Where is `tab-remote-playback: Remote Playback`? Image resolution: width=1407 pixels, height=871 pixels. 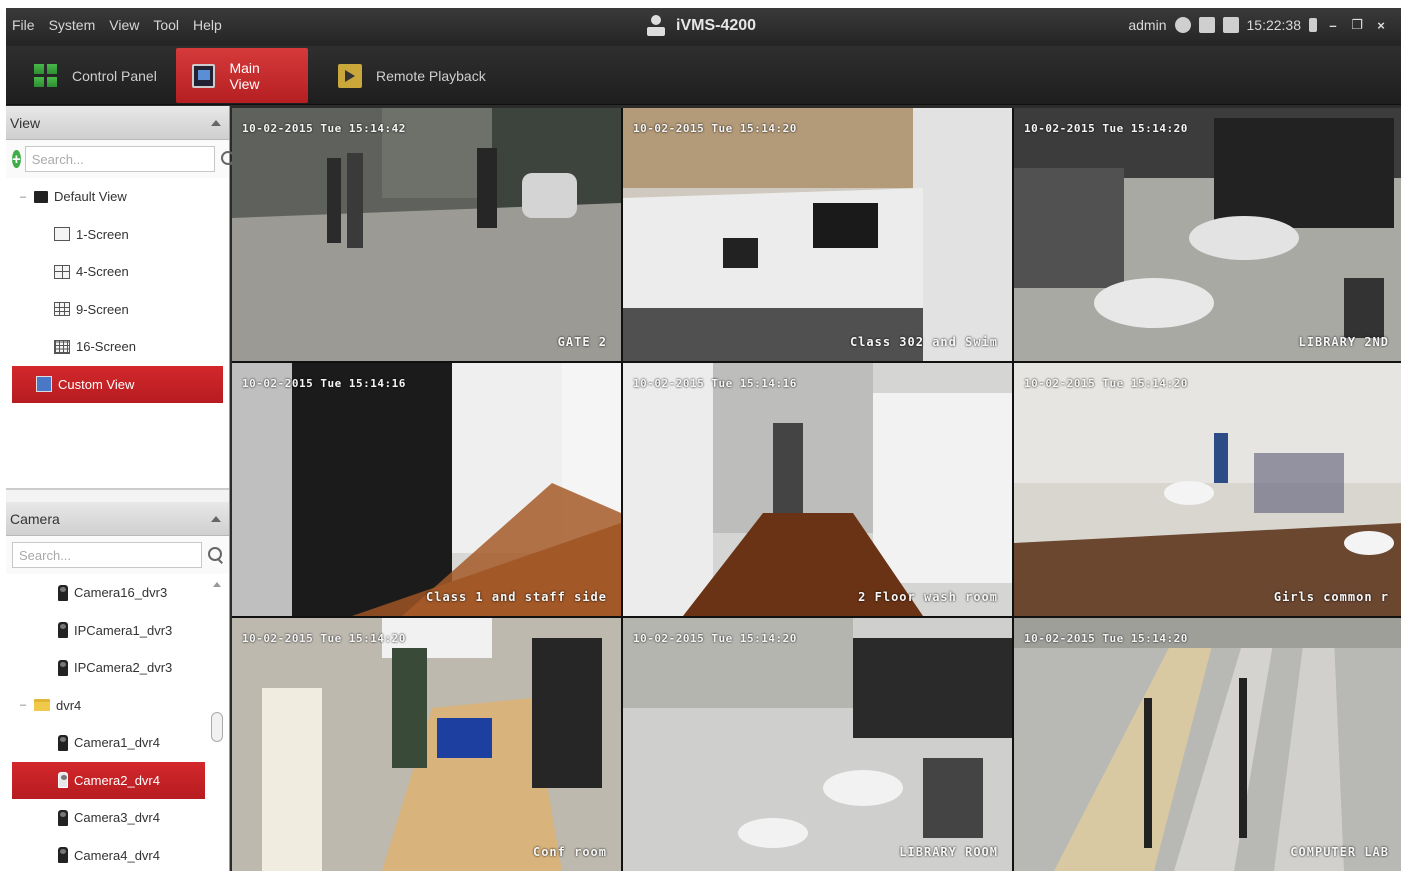
tab-remote-playback: Remote Playback is located at coordinates (412, 75).